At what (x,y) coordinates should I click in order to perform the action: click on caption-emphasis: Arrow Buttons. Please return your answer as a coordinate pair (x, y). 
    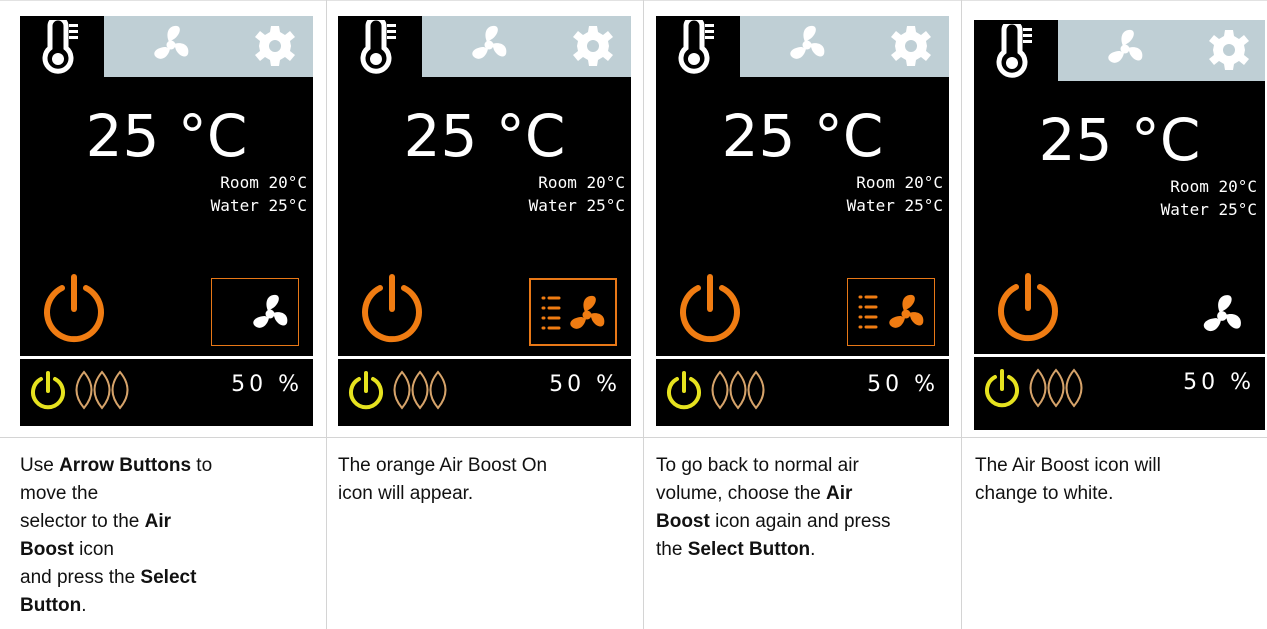
    Looking at the image, I should click on (125, 465).